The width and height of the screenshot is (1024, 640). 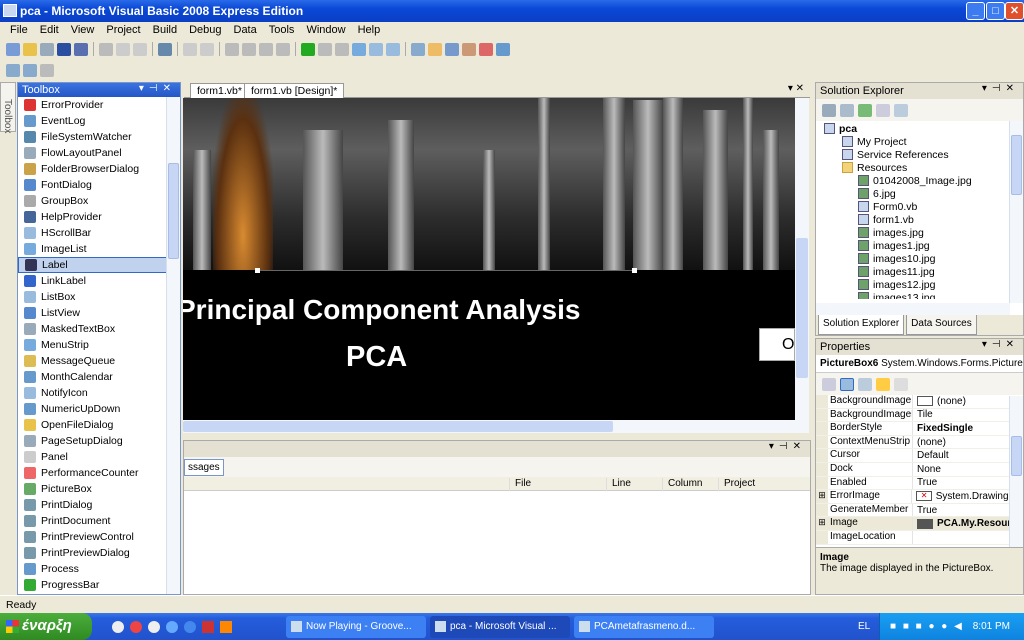 I want to click on menu-build: Build, so click(x=165, y=30).